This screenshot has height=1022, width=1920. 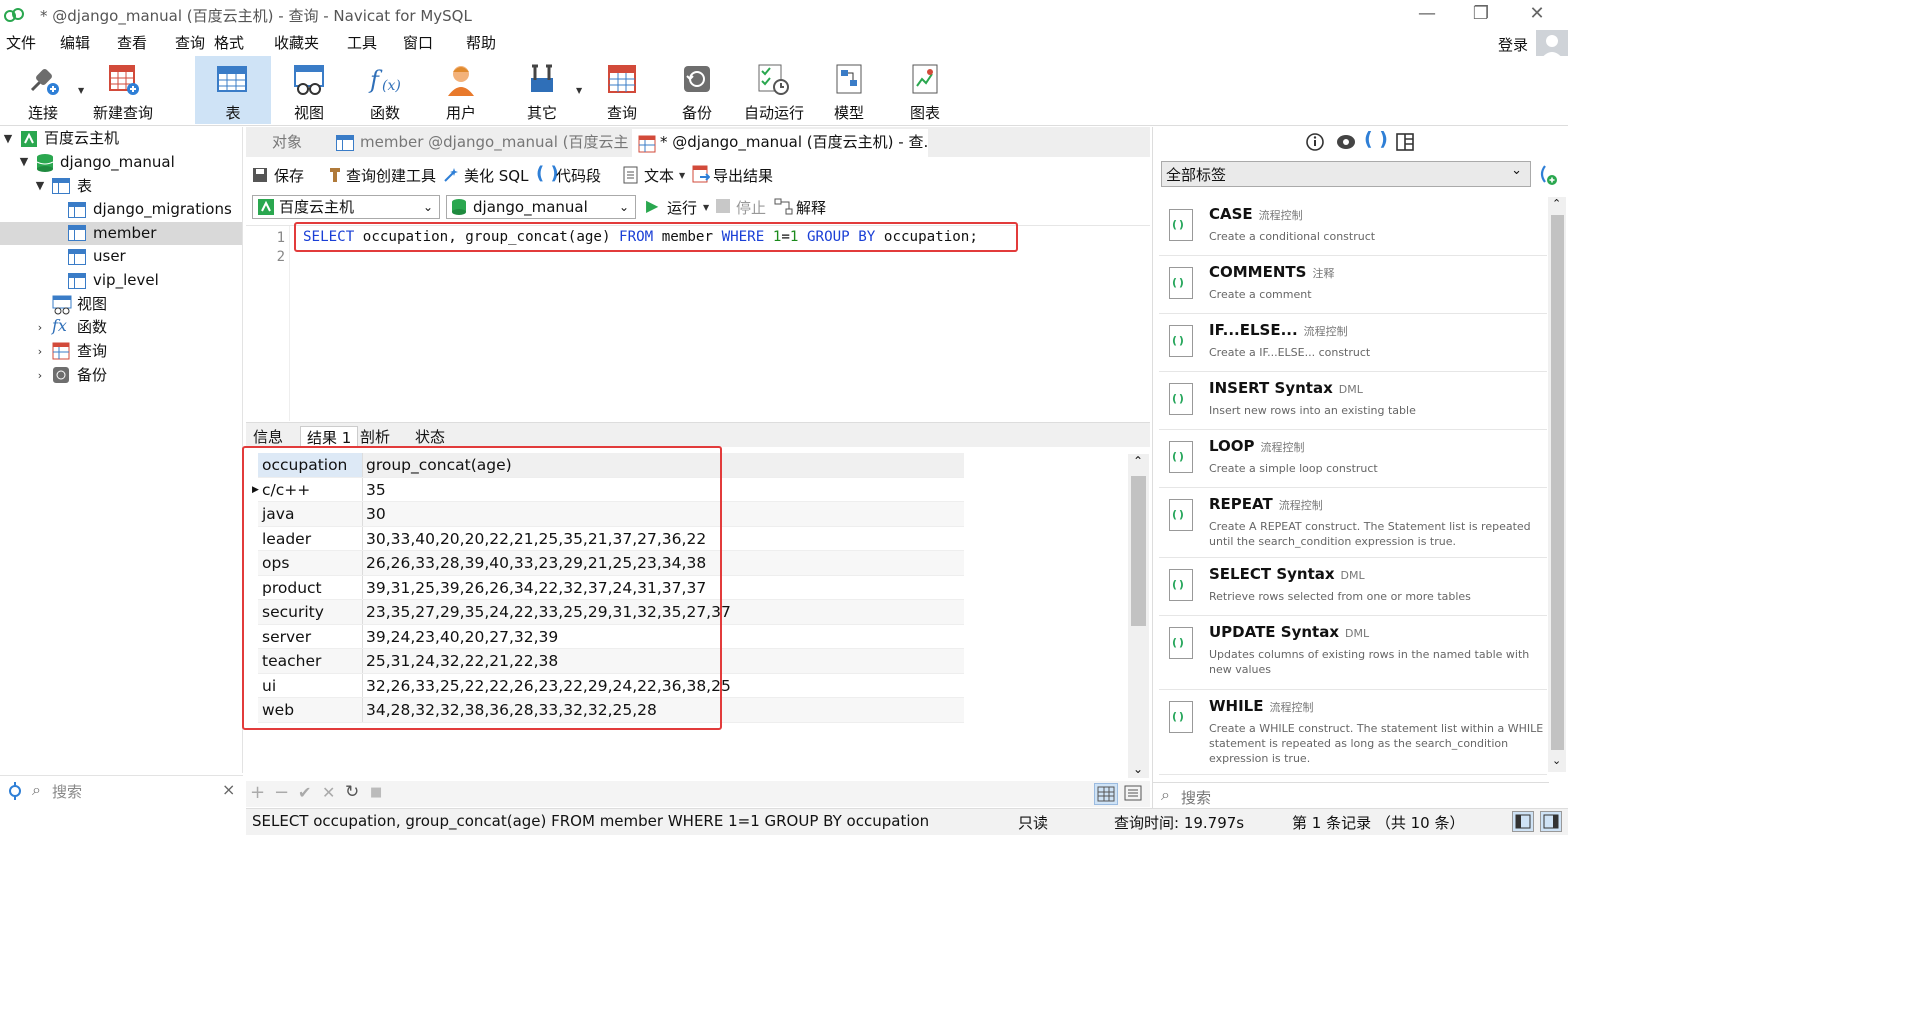 What do you see at coordinates (21, 42) in the screenshot?
I see `menu-file: 文件` at bounding box center [21, 42].